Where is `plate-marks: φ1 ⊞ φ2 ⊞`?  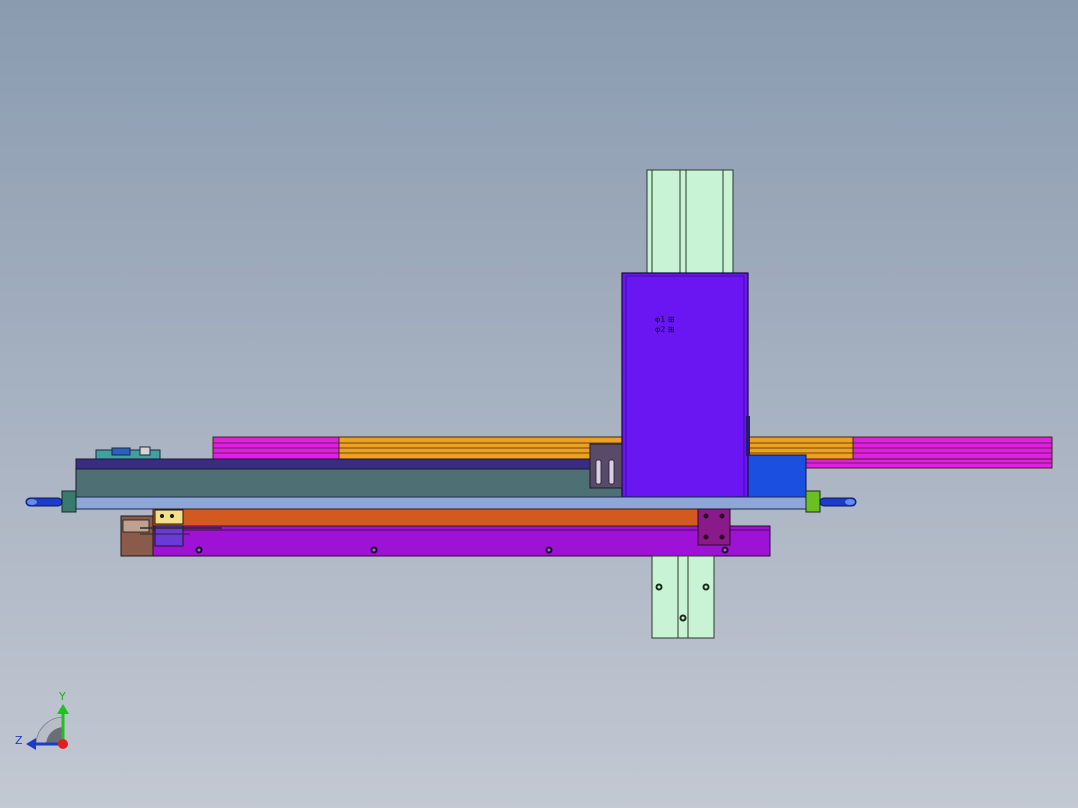
plate-marks: φ1 ⊞ φ2 ⊞ is located at coordinates (665, 324).